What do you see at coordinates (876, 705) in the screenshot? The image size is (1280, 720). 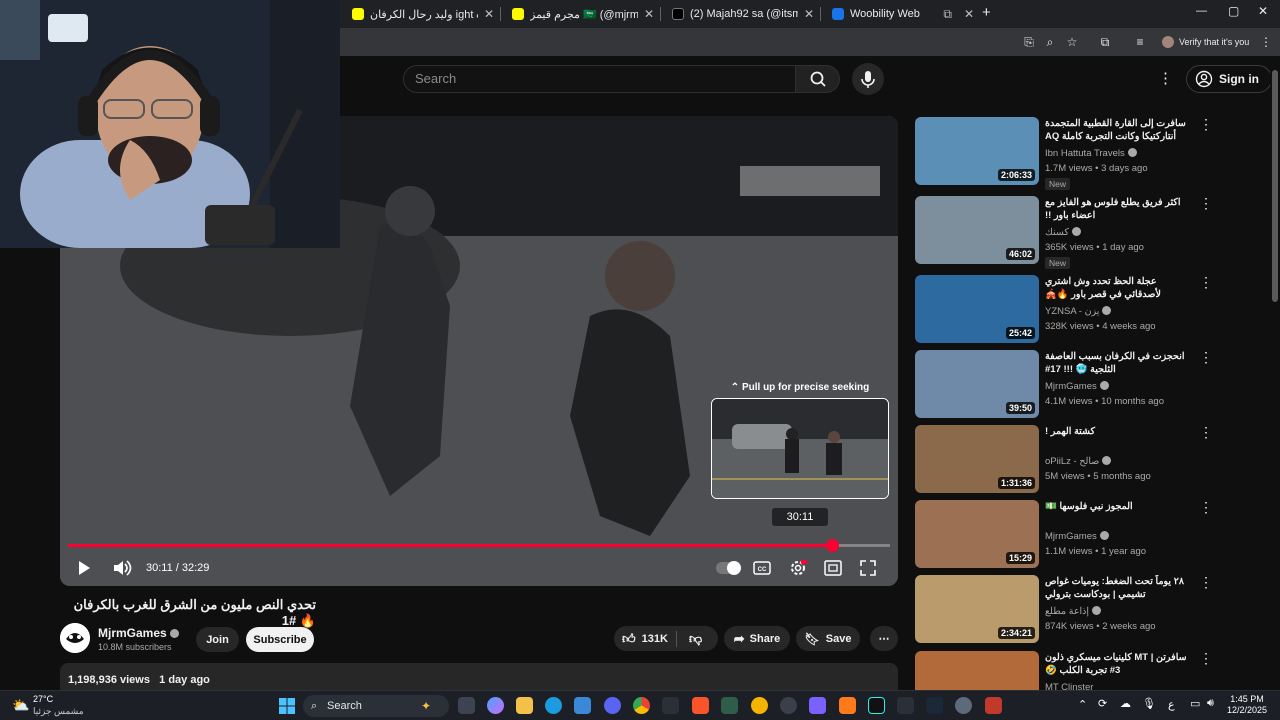 I see `tiktok-icon` at bounding box center [876, 705].